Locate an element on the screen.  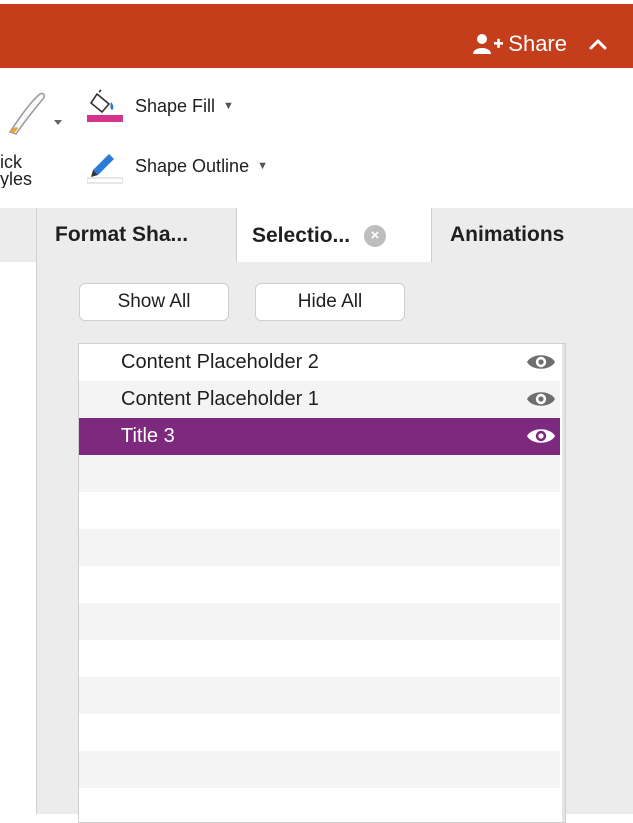
quick-styles-label-line2: yles is located at coordinates (16, 178).